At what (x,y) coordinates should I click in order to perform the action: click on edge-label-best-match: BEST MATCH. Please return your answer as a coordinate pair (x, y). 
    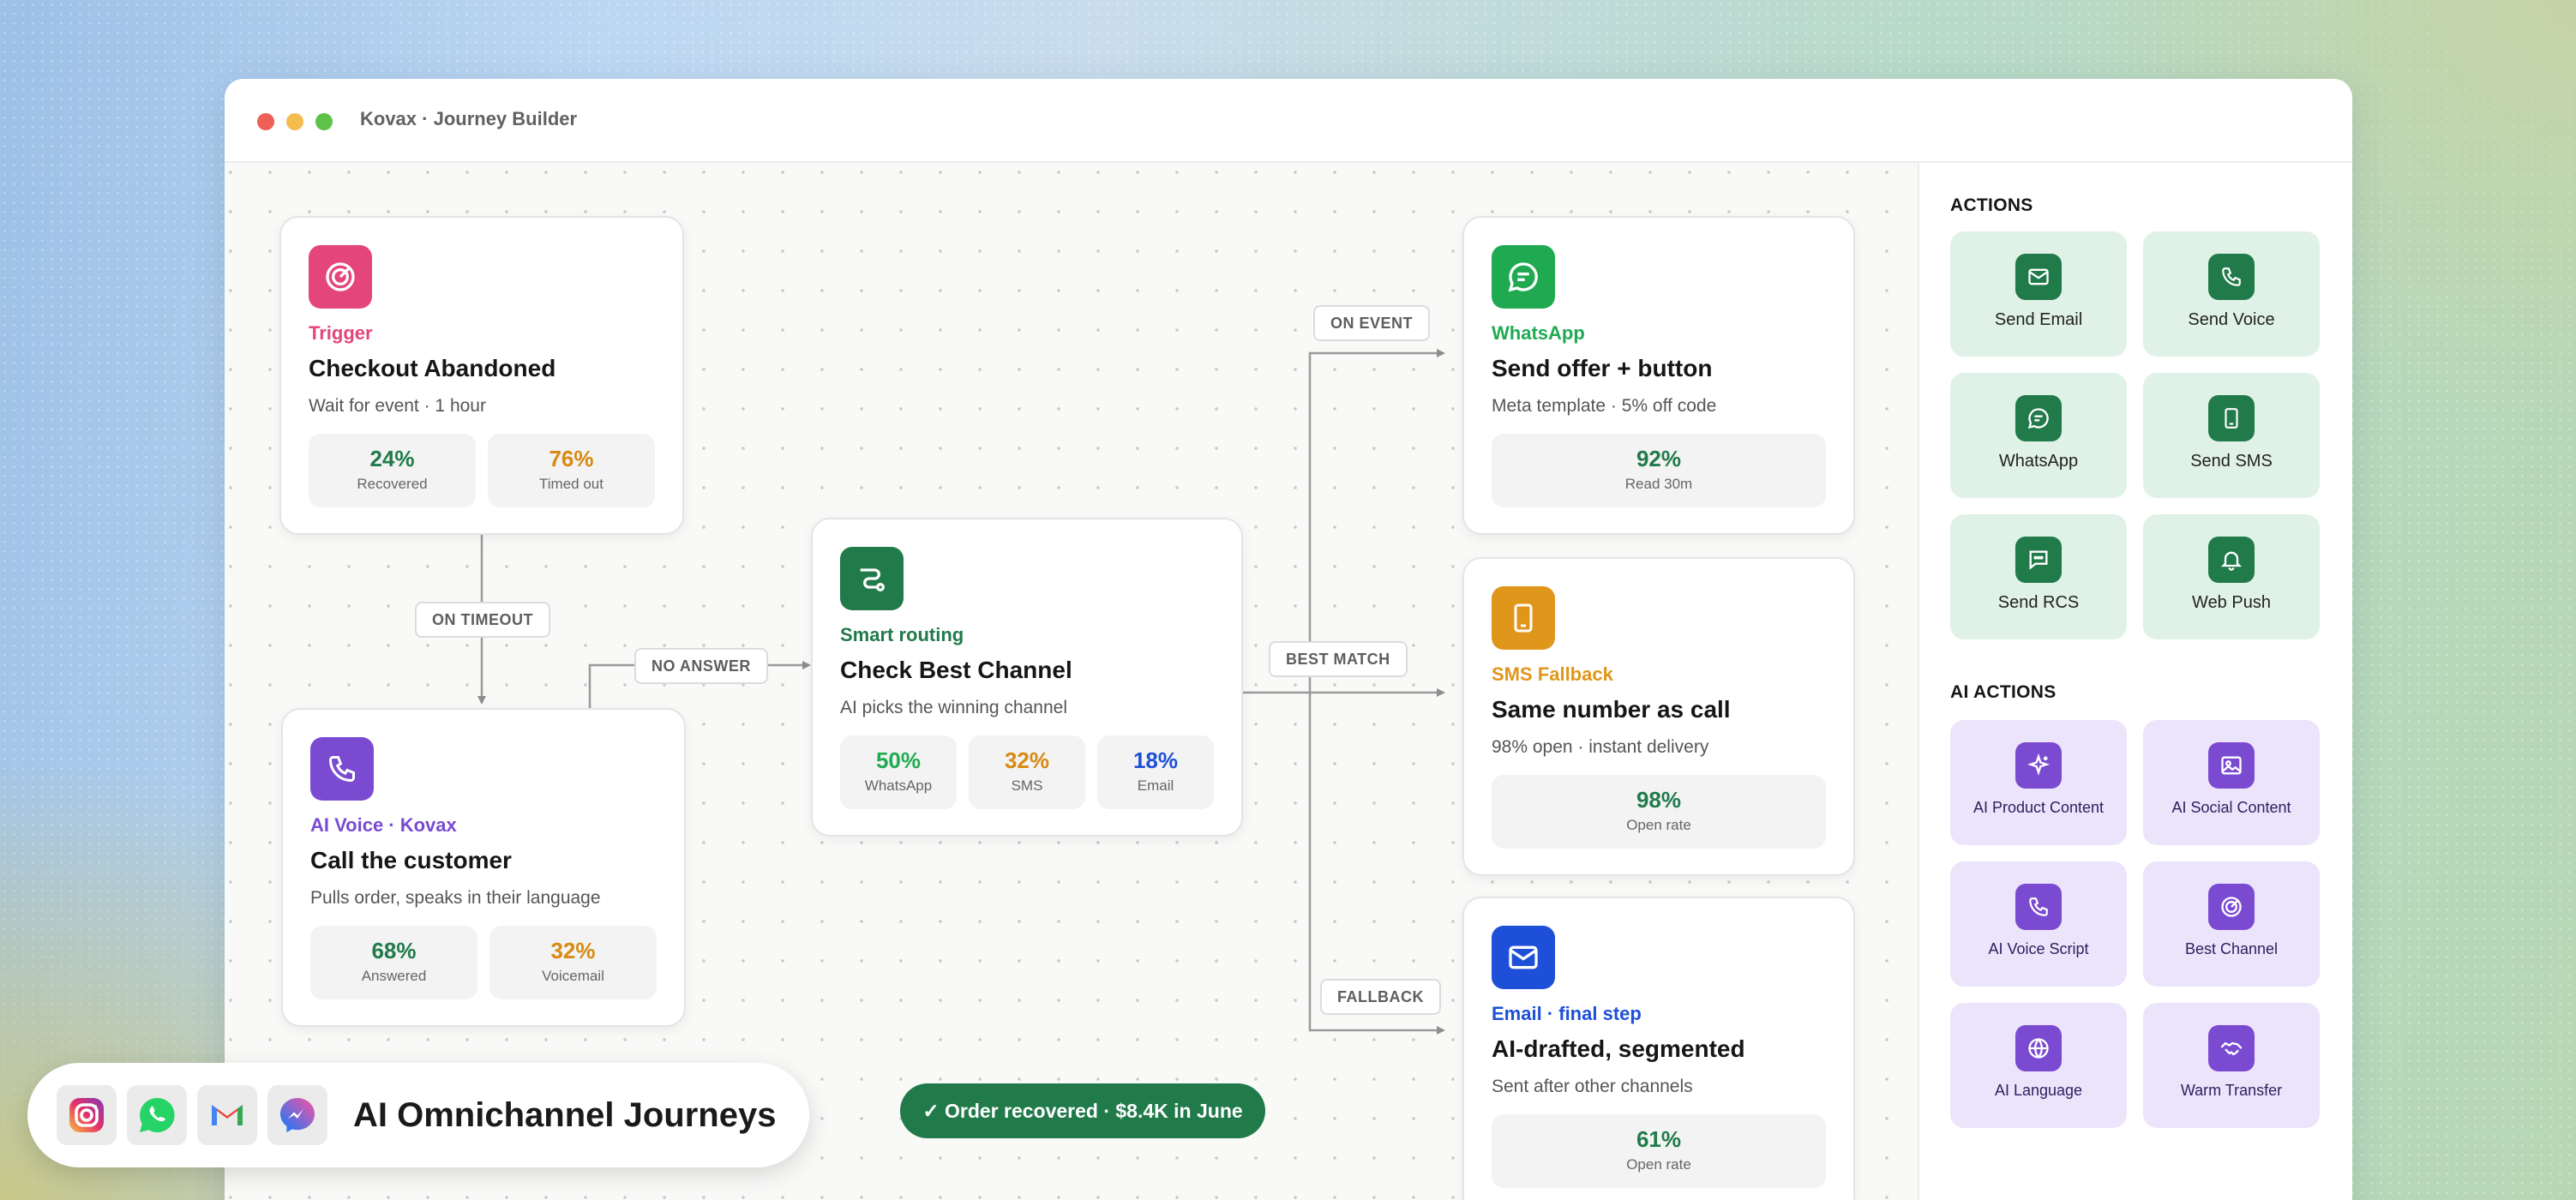
    Looking at the image, I should click on (1338, 659).